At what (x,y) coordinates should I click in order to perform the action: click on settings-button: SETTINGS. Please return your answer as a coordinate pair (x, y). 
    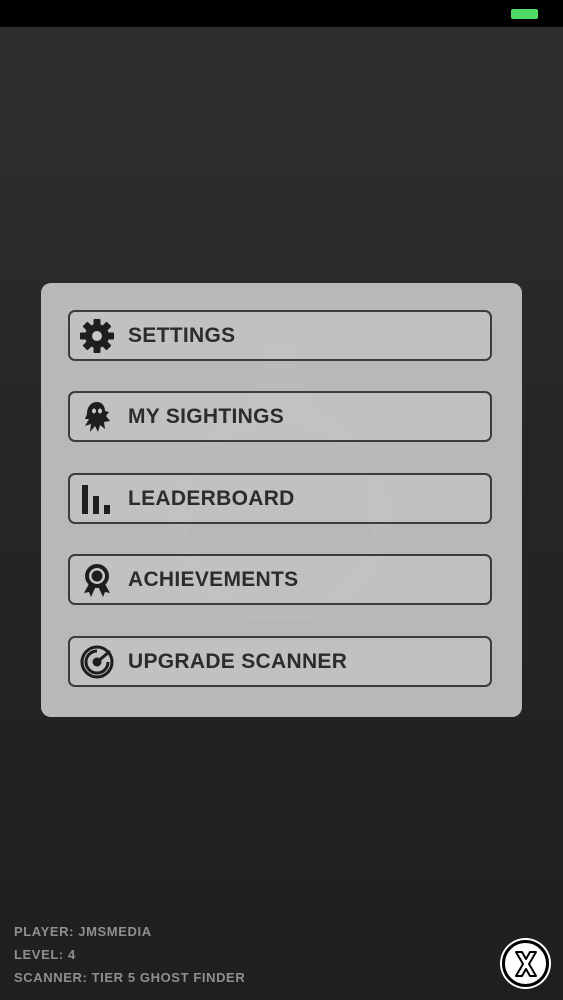
    Looking at the image, I should click on (280, 335).